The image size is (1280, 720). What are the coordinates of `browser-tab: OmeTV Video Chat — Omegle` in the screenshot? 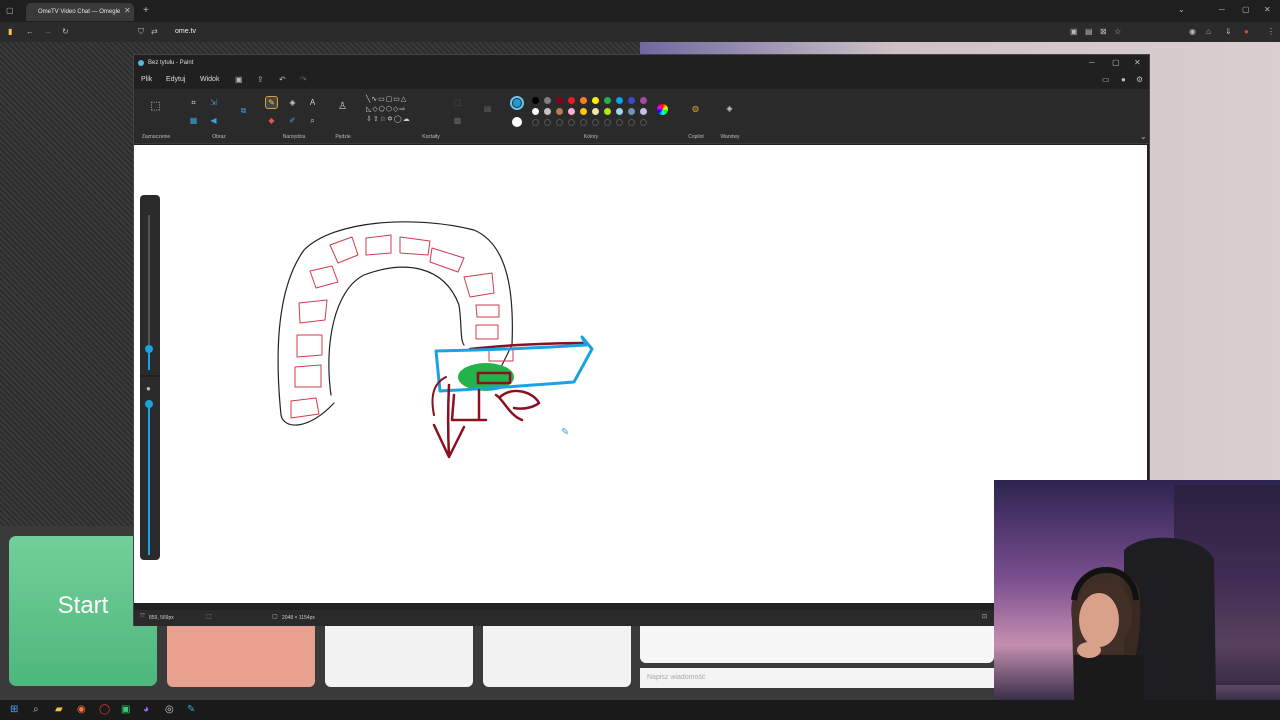 It's located at (80, 12).